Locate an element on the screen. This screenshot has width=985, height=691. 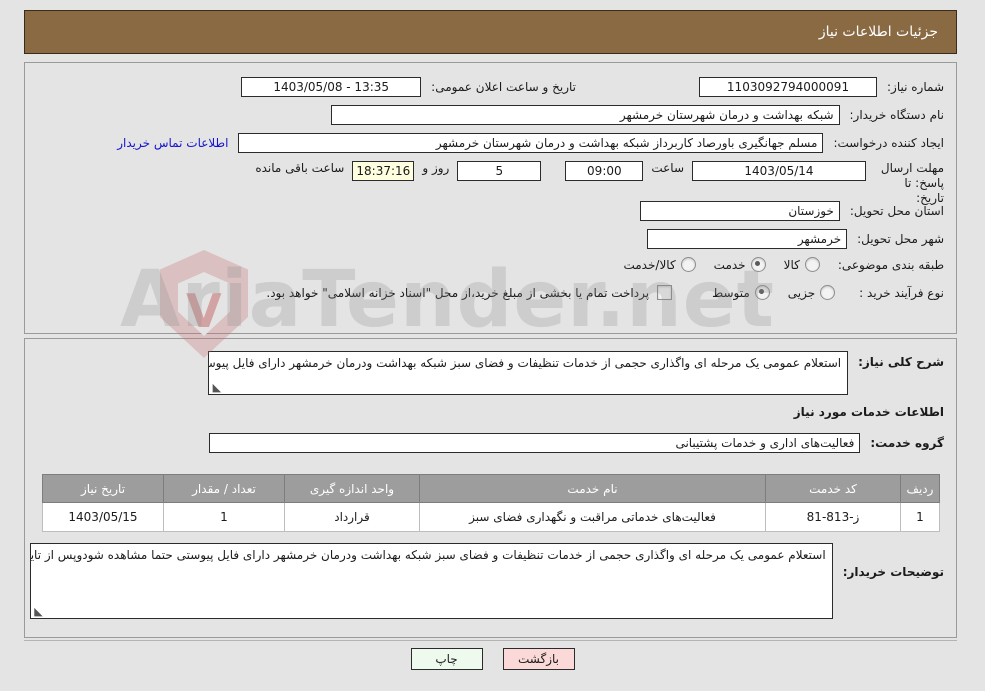
footer-actions: بازگشت چاپ is located at coordinates (492, 659).